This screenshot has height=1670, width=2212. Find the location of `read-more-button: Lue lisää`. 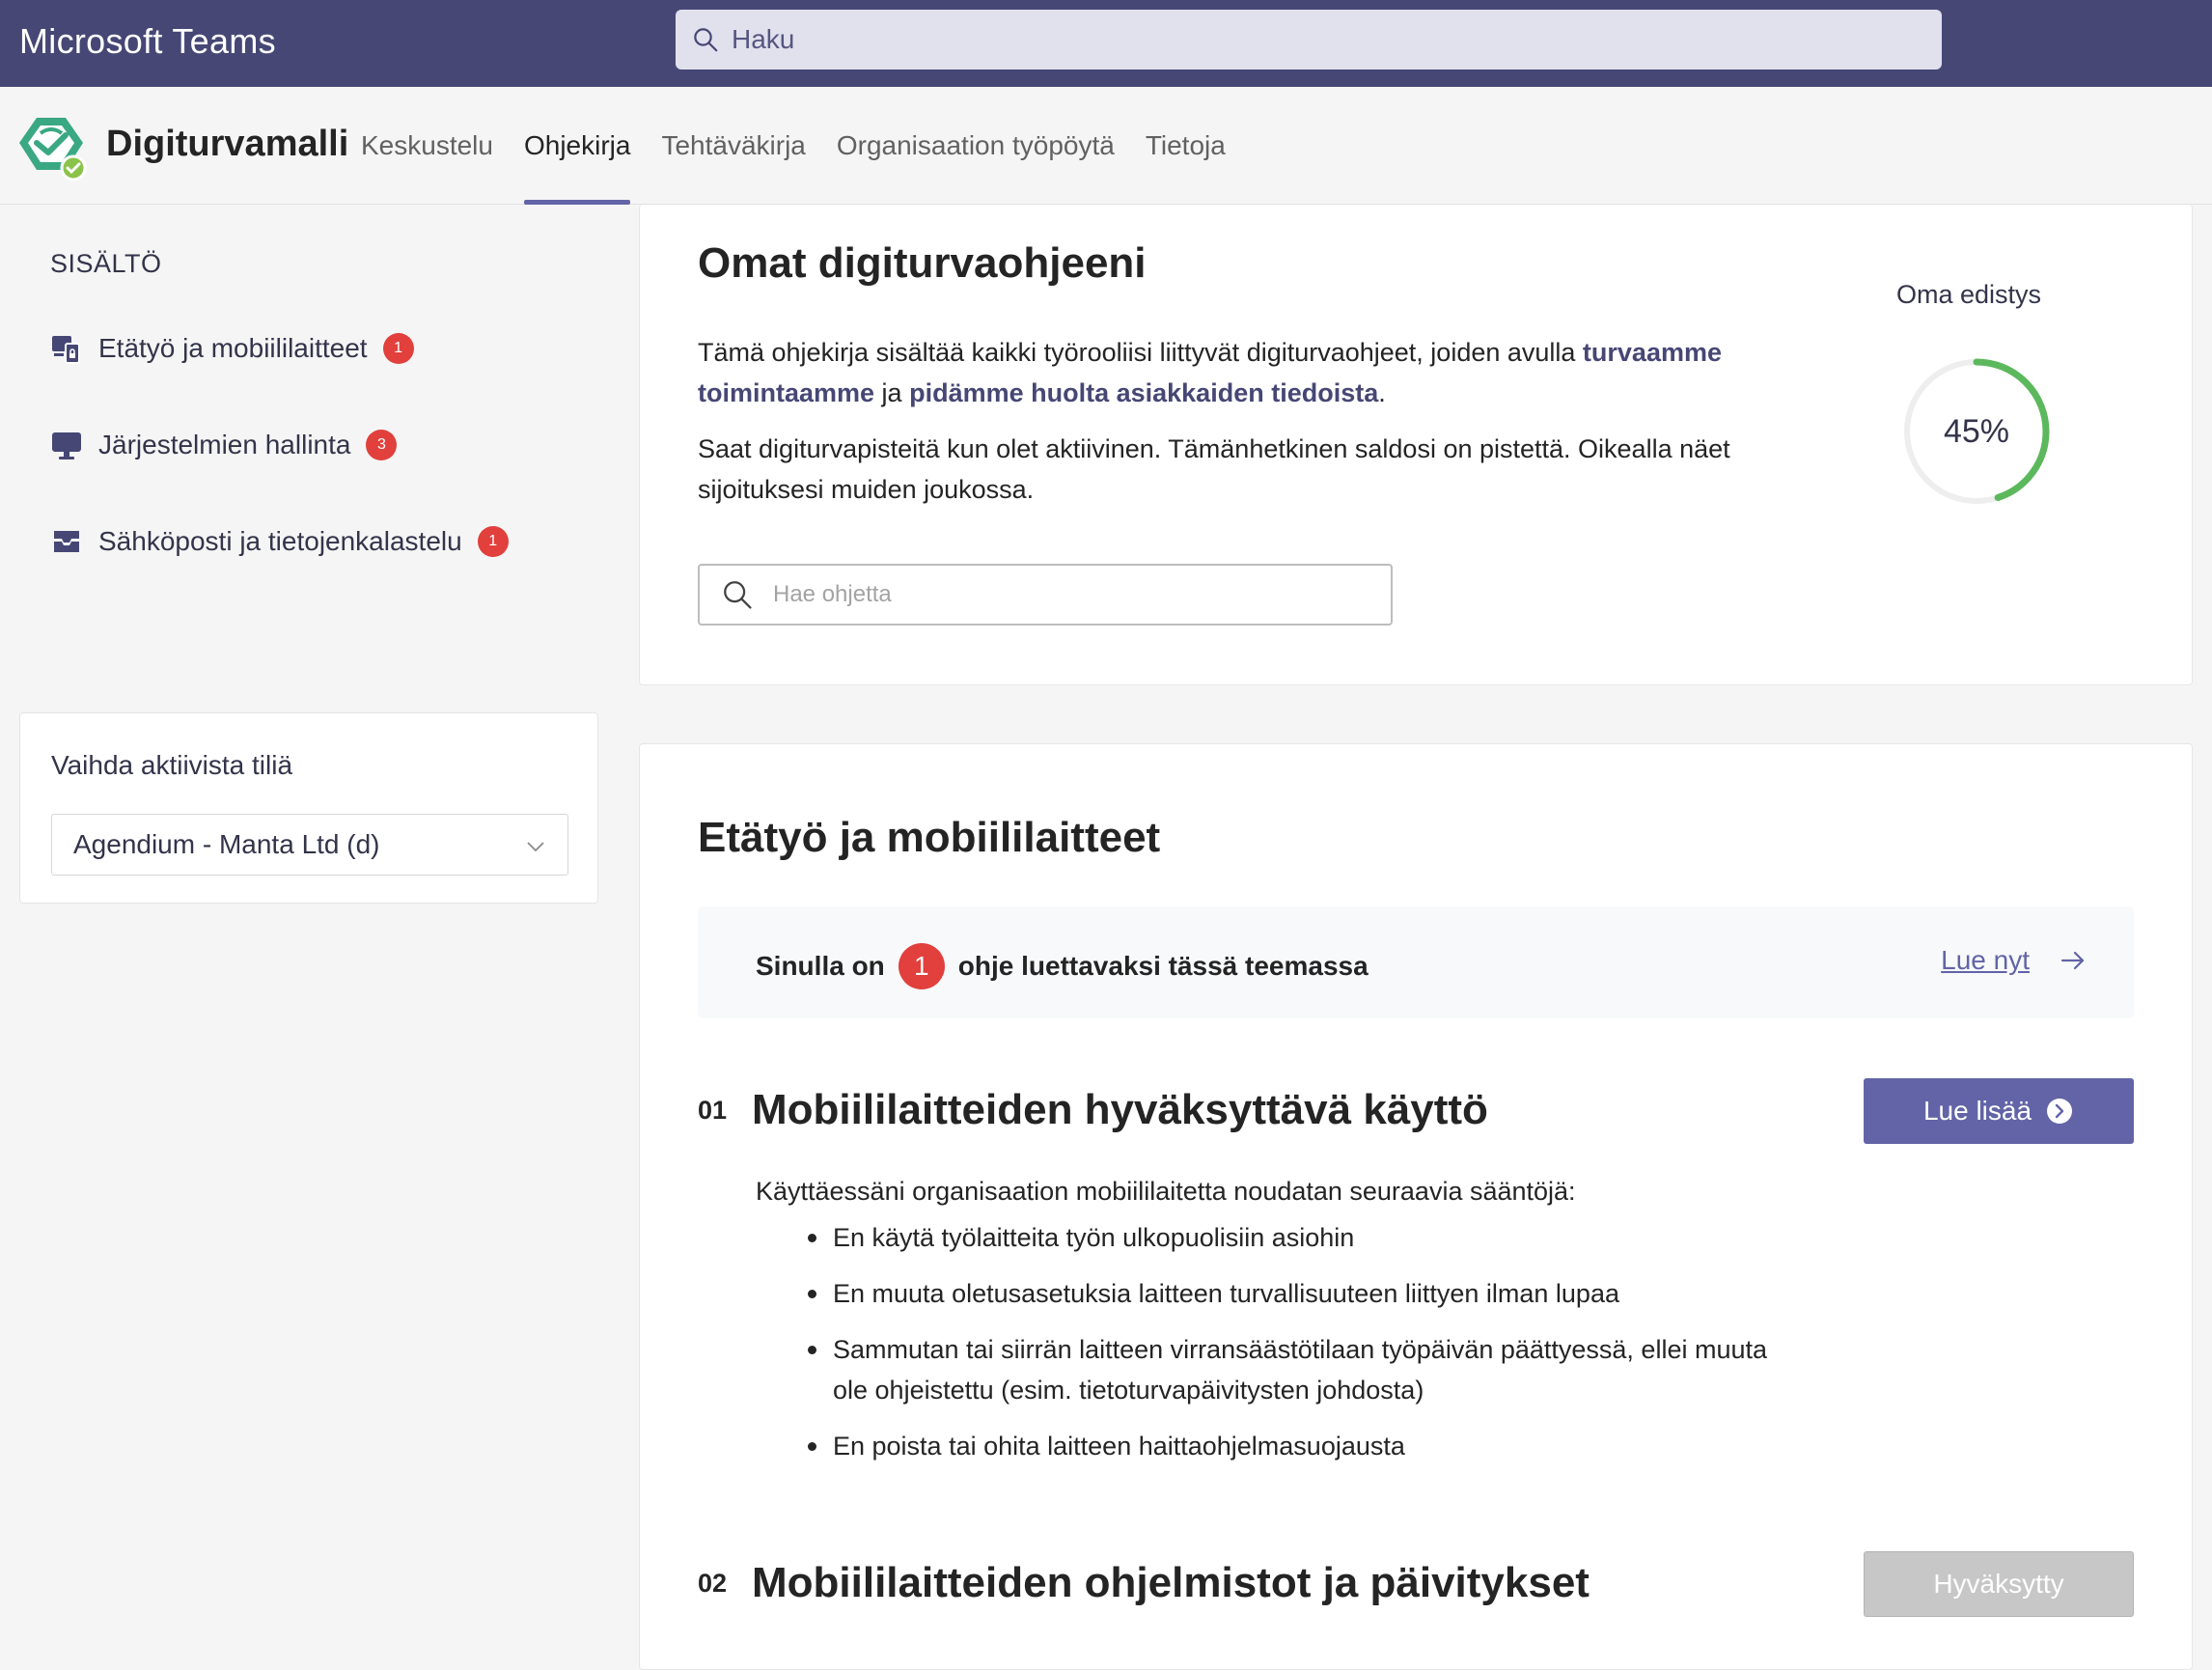

read-more-button: Lue lisää is located at coordinates (1999, 1111).